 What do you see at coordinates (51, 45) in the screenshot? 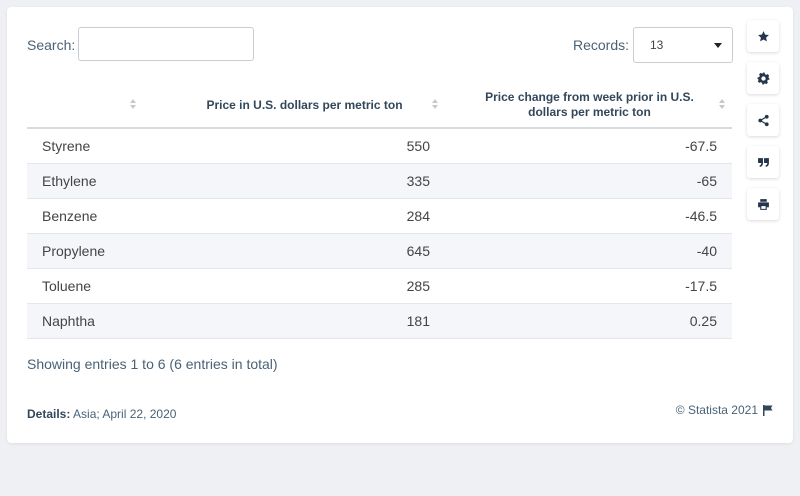
I see `search-label: Search:` at bounding box center [51, 45].